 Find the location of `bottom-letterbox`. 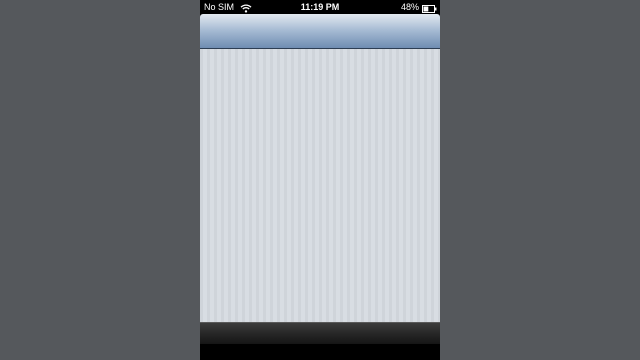

bottom-letterbox is located at coordinates (320, 352).